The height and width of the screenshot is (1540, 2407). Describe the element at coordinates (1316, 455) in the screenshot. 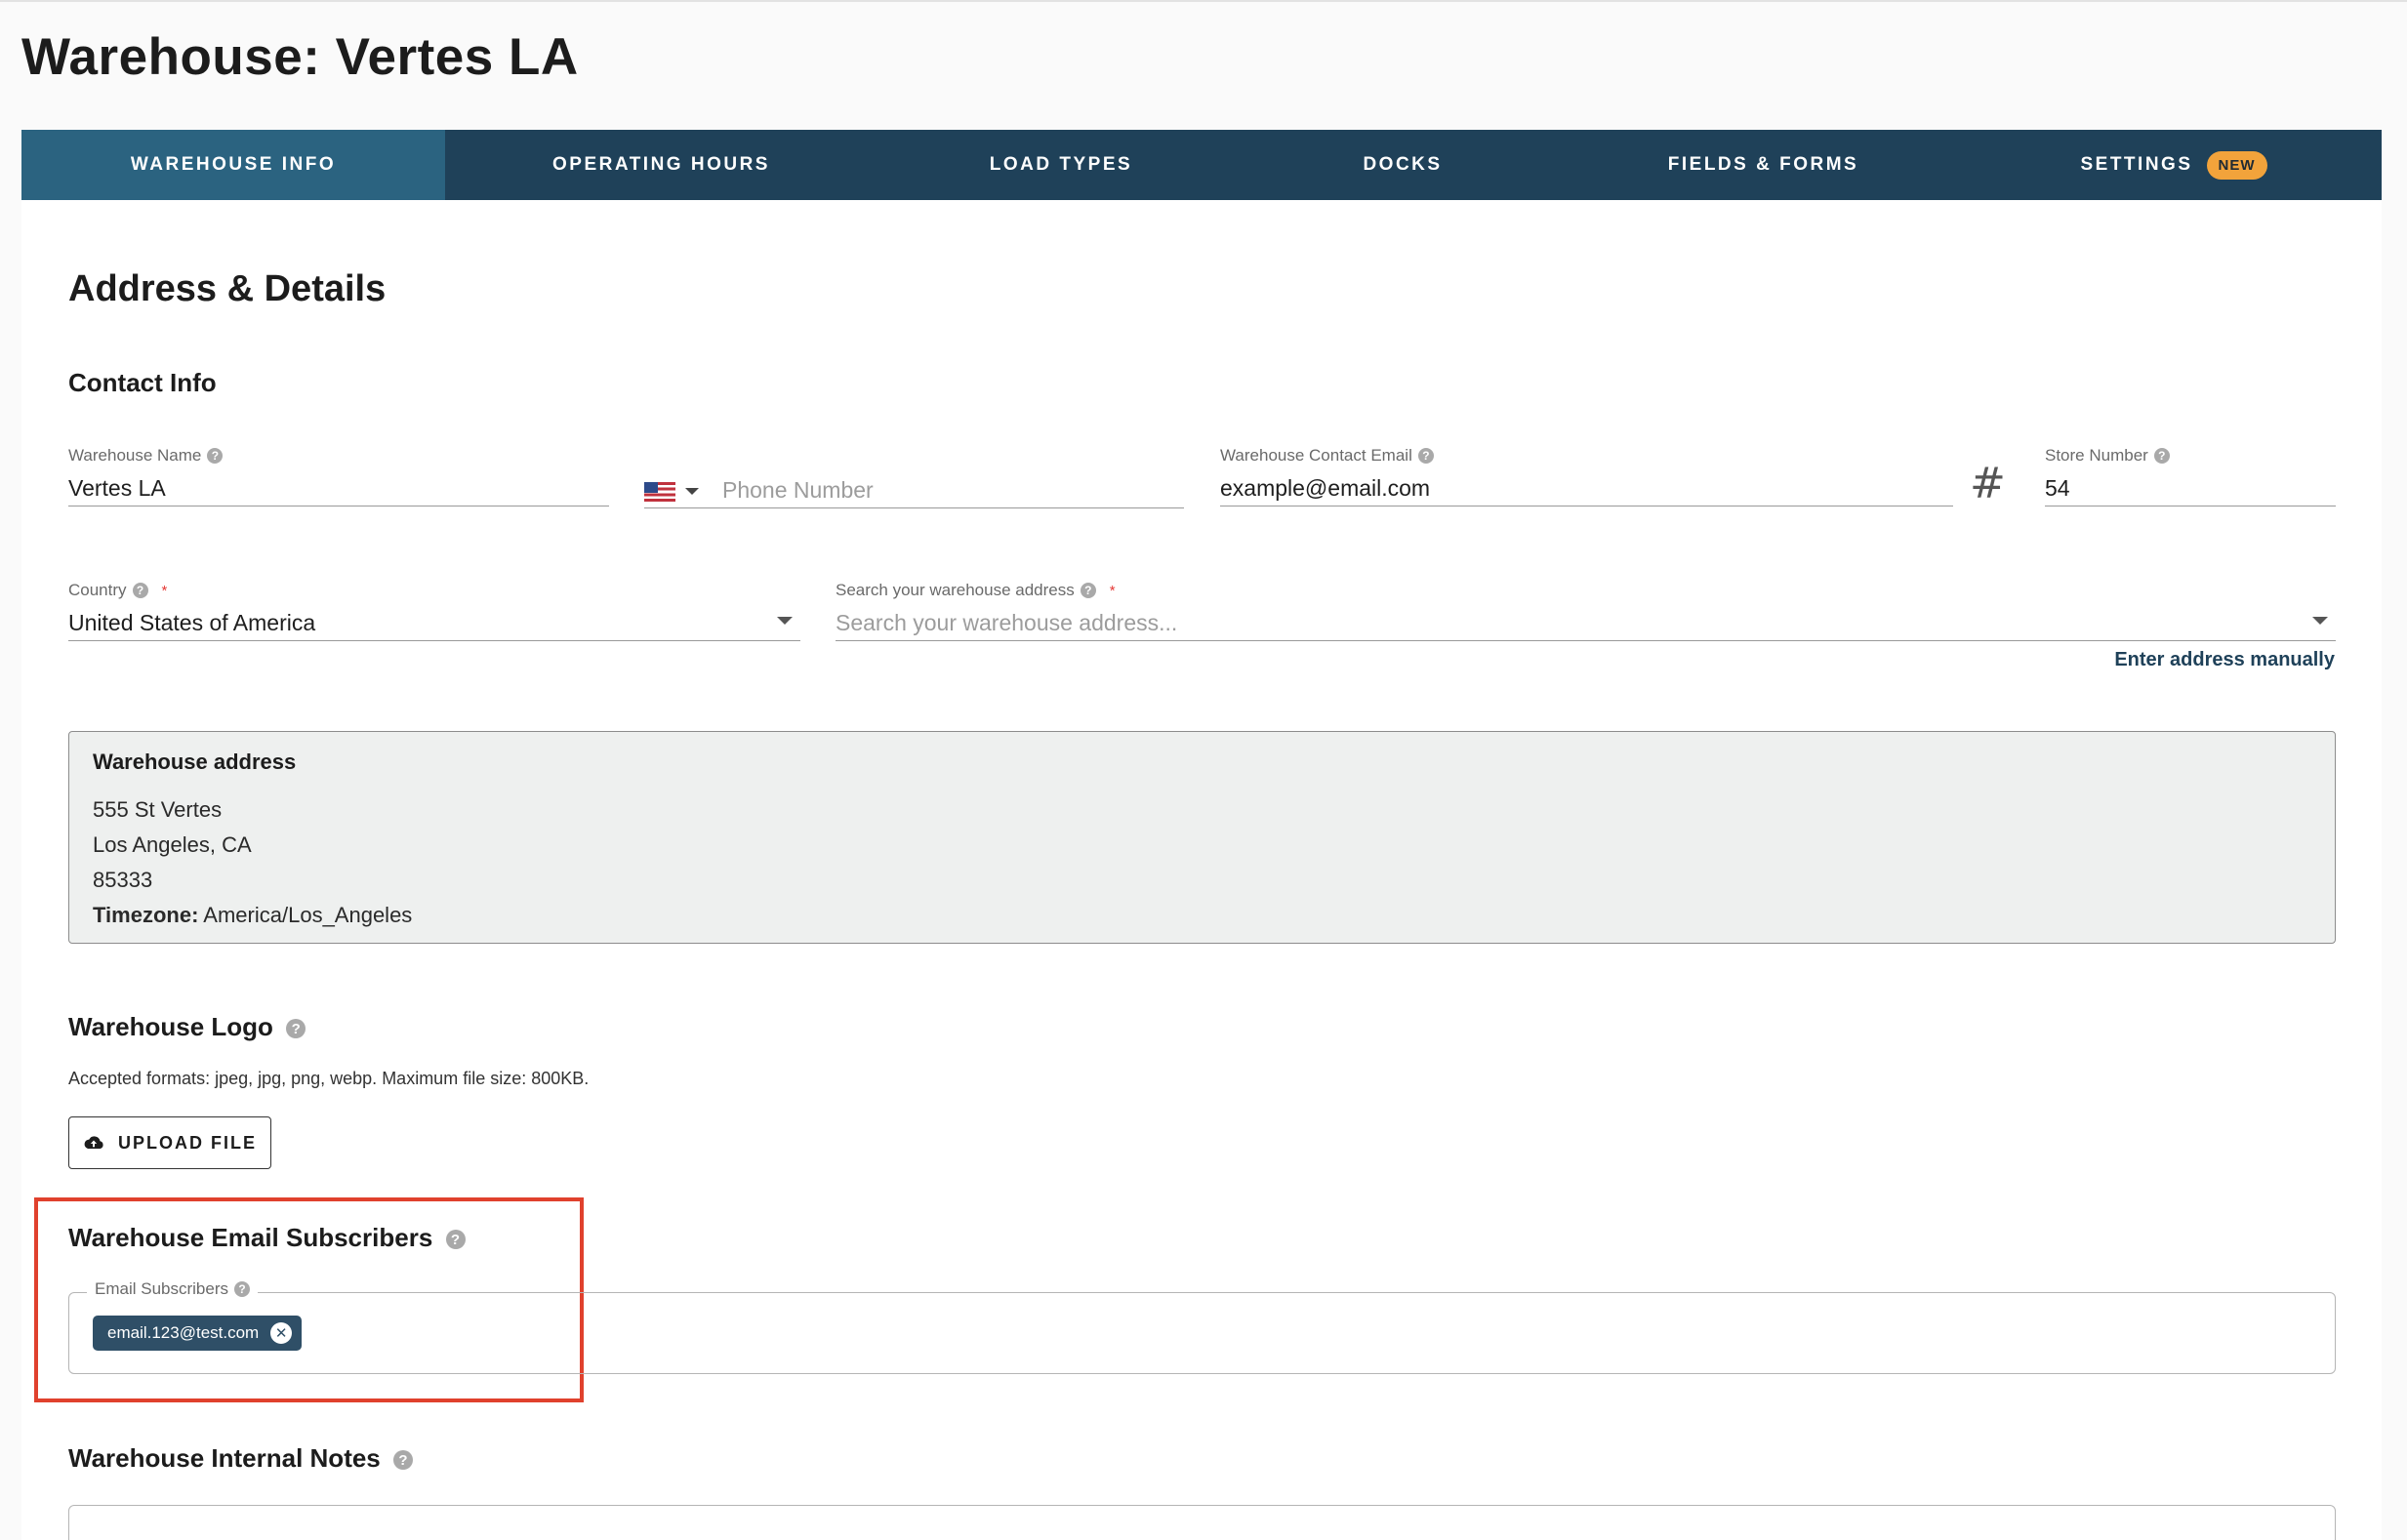

I see `contact-email-label: Warehouse Contact Email` at that location.